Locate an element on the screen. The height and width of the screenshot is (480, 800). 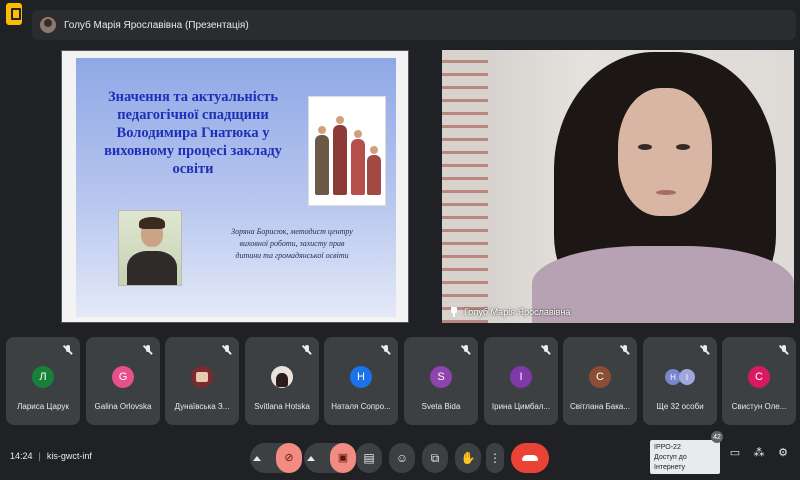
end-call-button is located at coordinates (530, 458).